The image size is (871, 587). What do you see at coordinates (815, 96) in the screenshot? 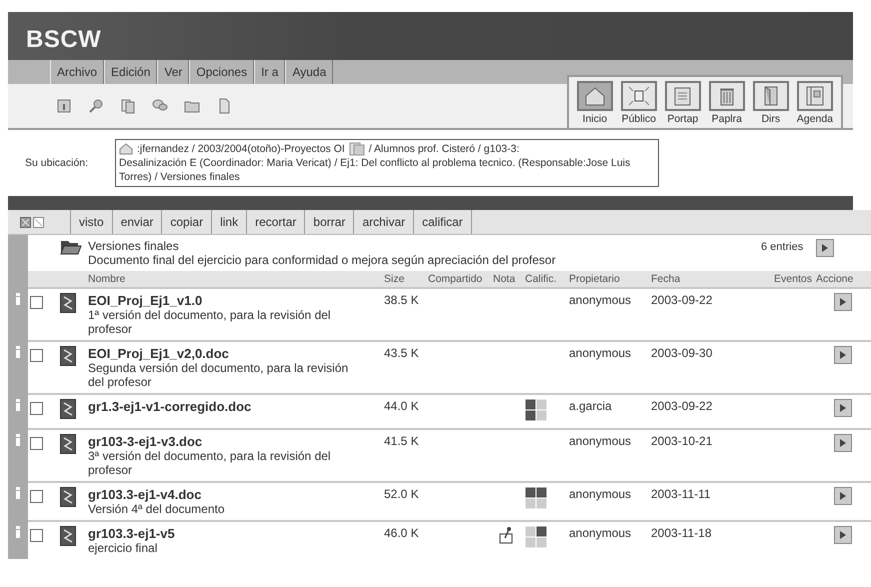
I see `agenda-icon` at bounding box center [815, 96].